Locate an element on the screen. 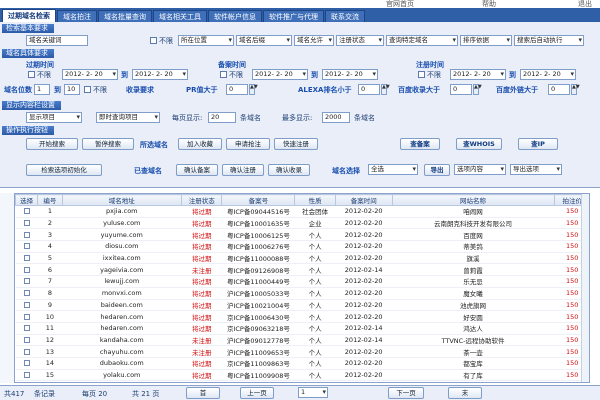 This screenshot has height=400, width=600. length-to-input: 10 is located at coordinates (72, 89).